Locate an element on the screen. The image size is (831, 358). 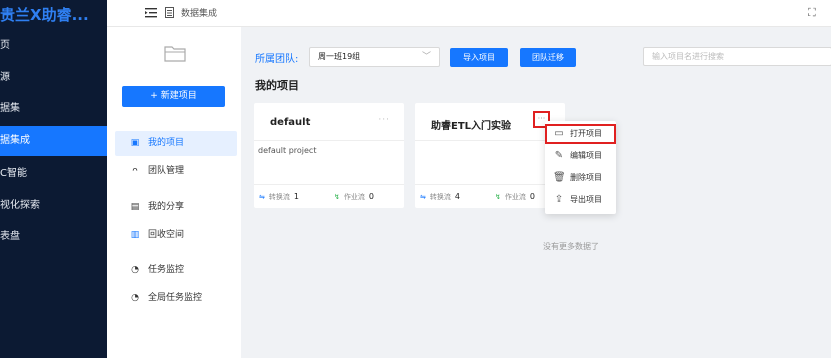
menu-item-label: 导出项目 is located at coordinates (586, 199).